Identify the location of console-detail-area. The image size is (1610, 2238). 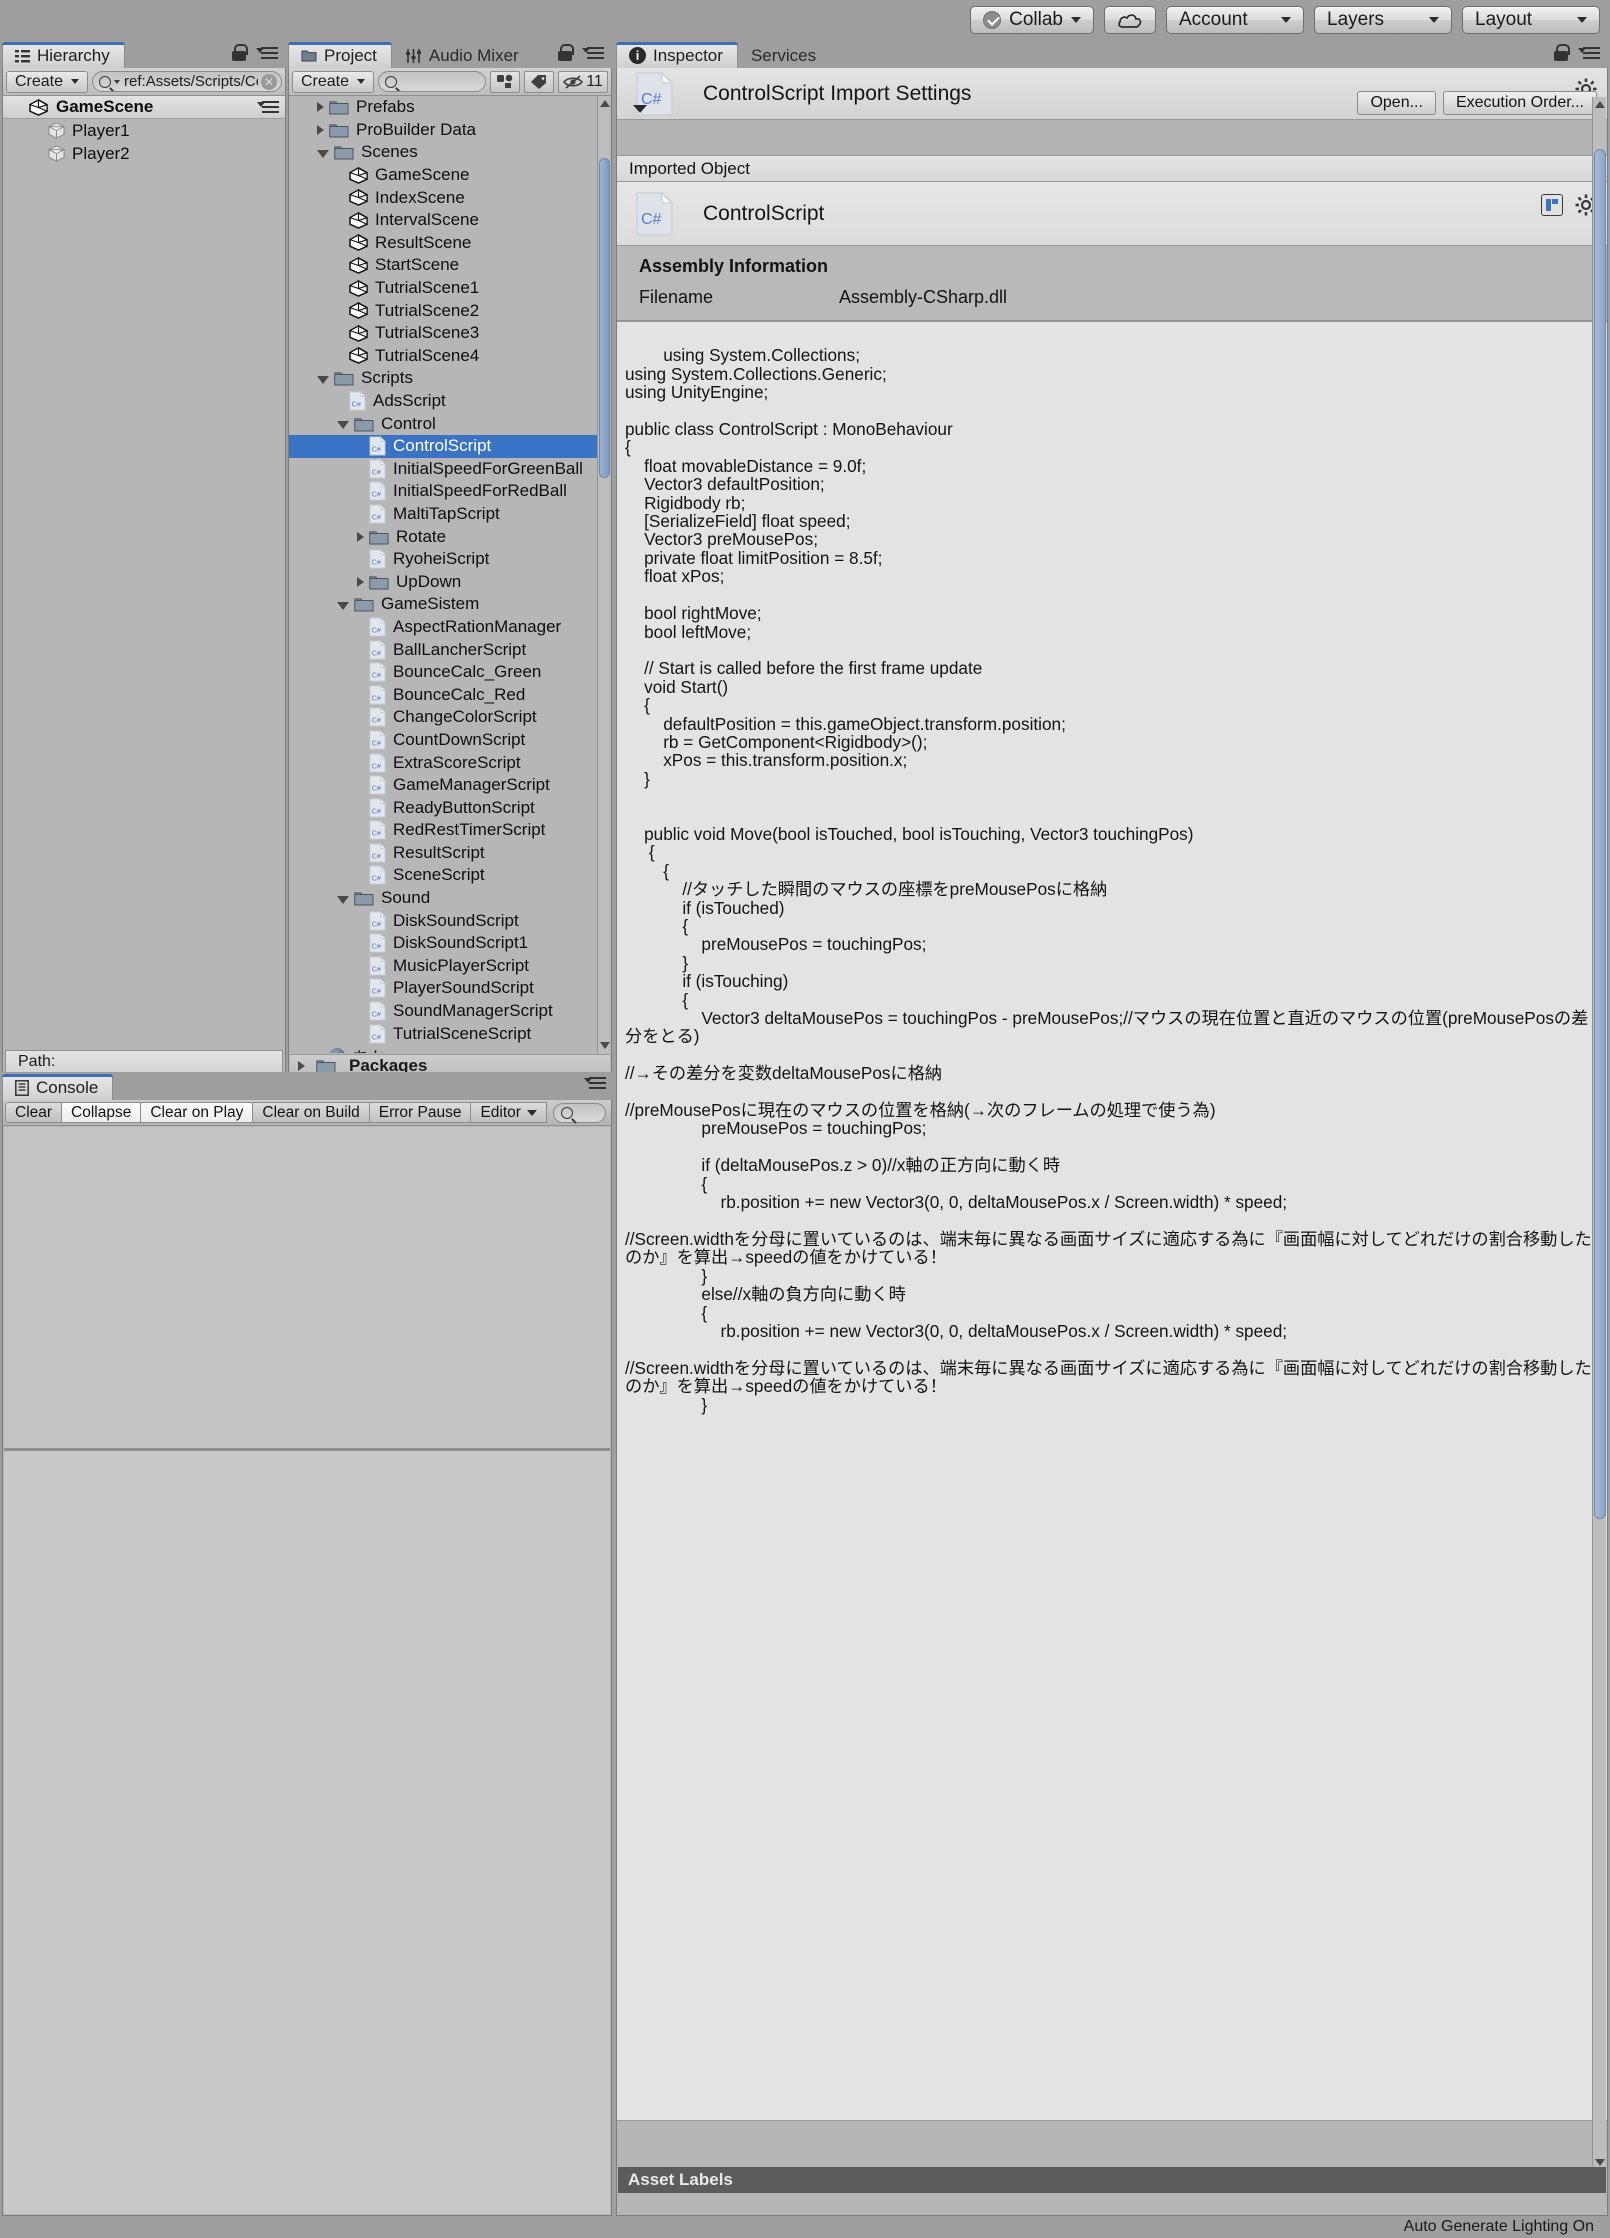
(307, 1832).